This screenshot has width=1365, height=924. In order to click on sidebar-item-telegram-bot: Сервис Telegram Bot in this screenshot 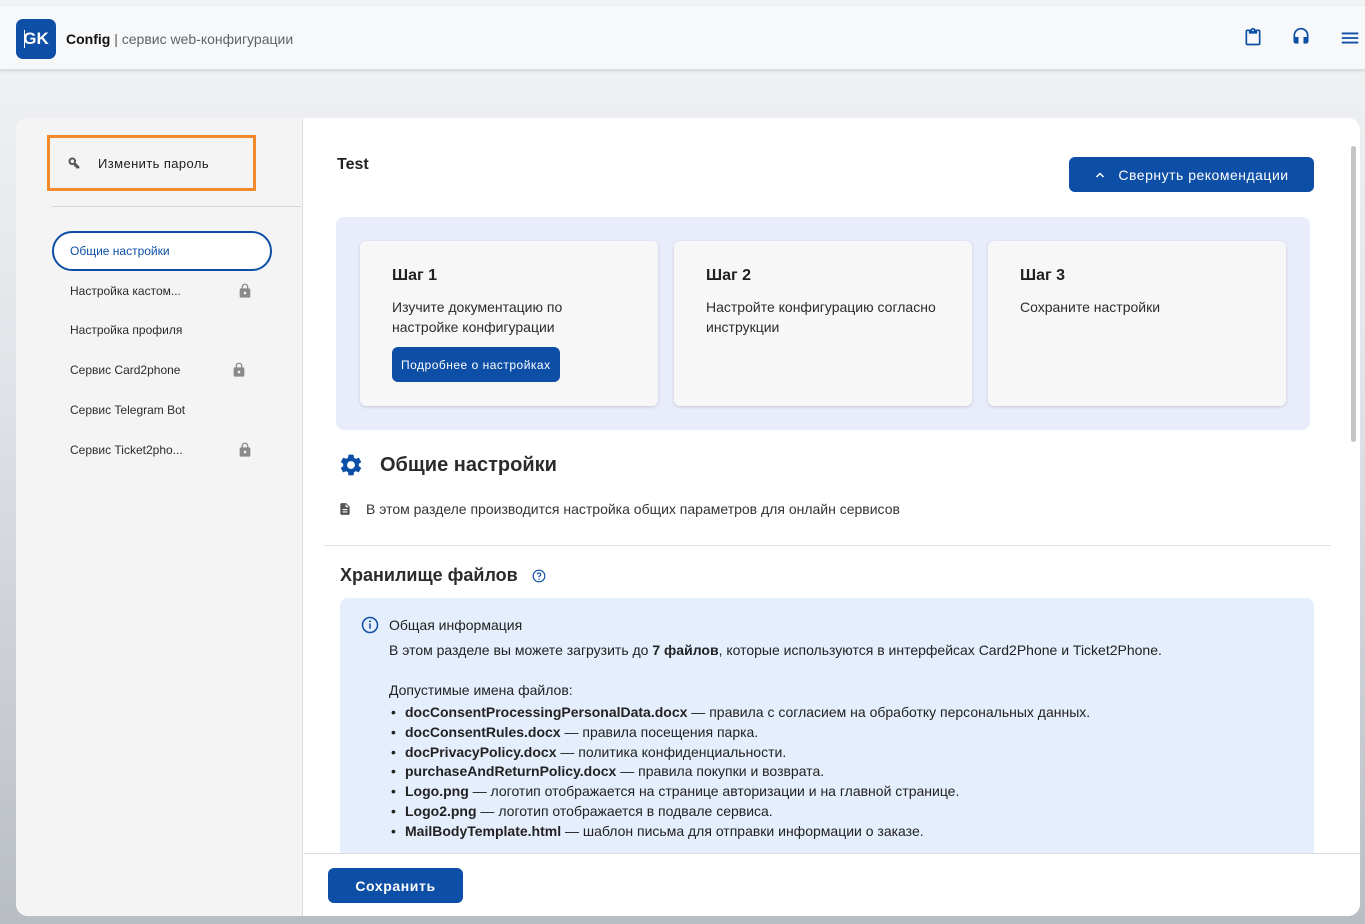, I will do `click(162, 410)`.